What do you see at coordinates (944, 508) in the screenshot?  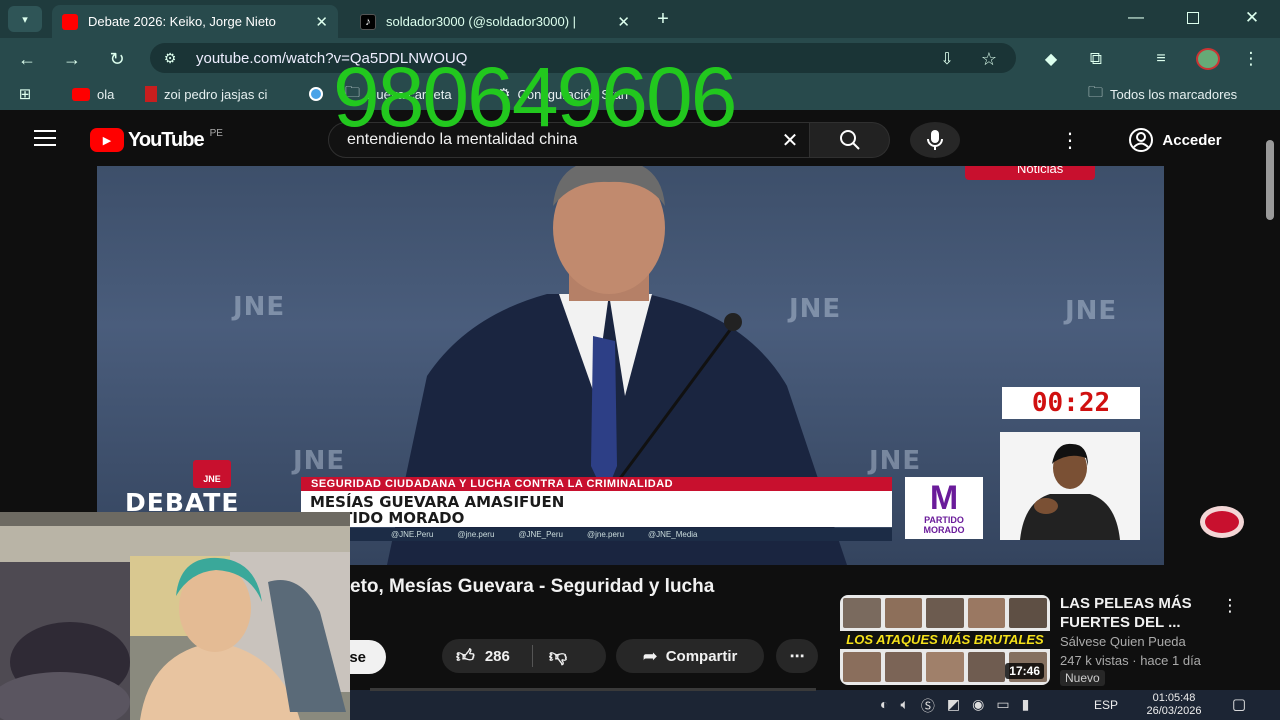 I see `party-logo: M PARTIDO MORADO` at bounding box center [944, 508].